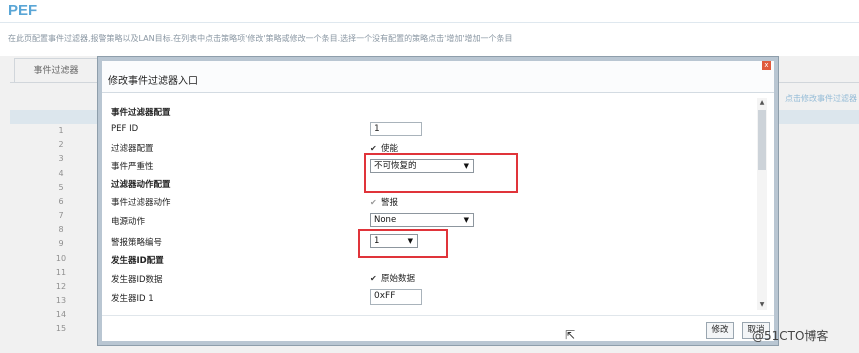 This screenshot has height=353, width=859. Describe the element at coordinates (720, 330) in the screenshot. I see `modify-button: 修改` at that location.